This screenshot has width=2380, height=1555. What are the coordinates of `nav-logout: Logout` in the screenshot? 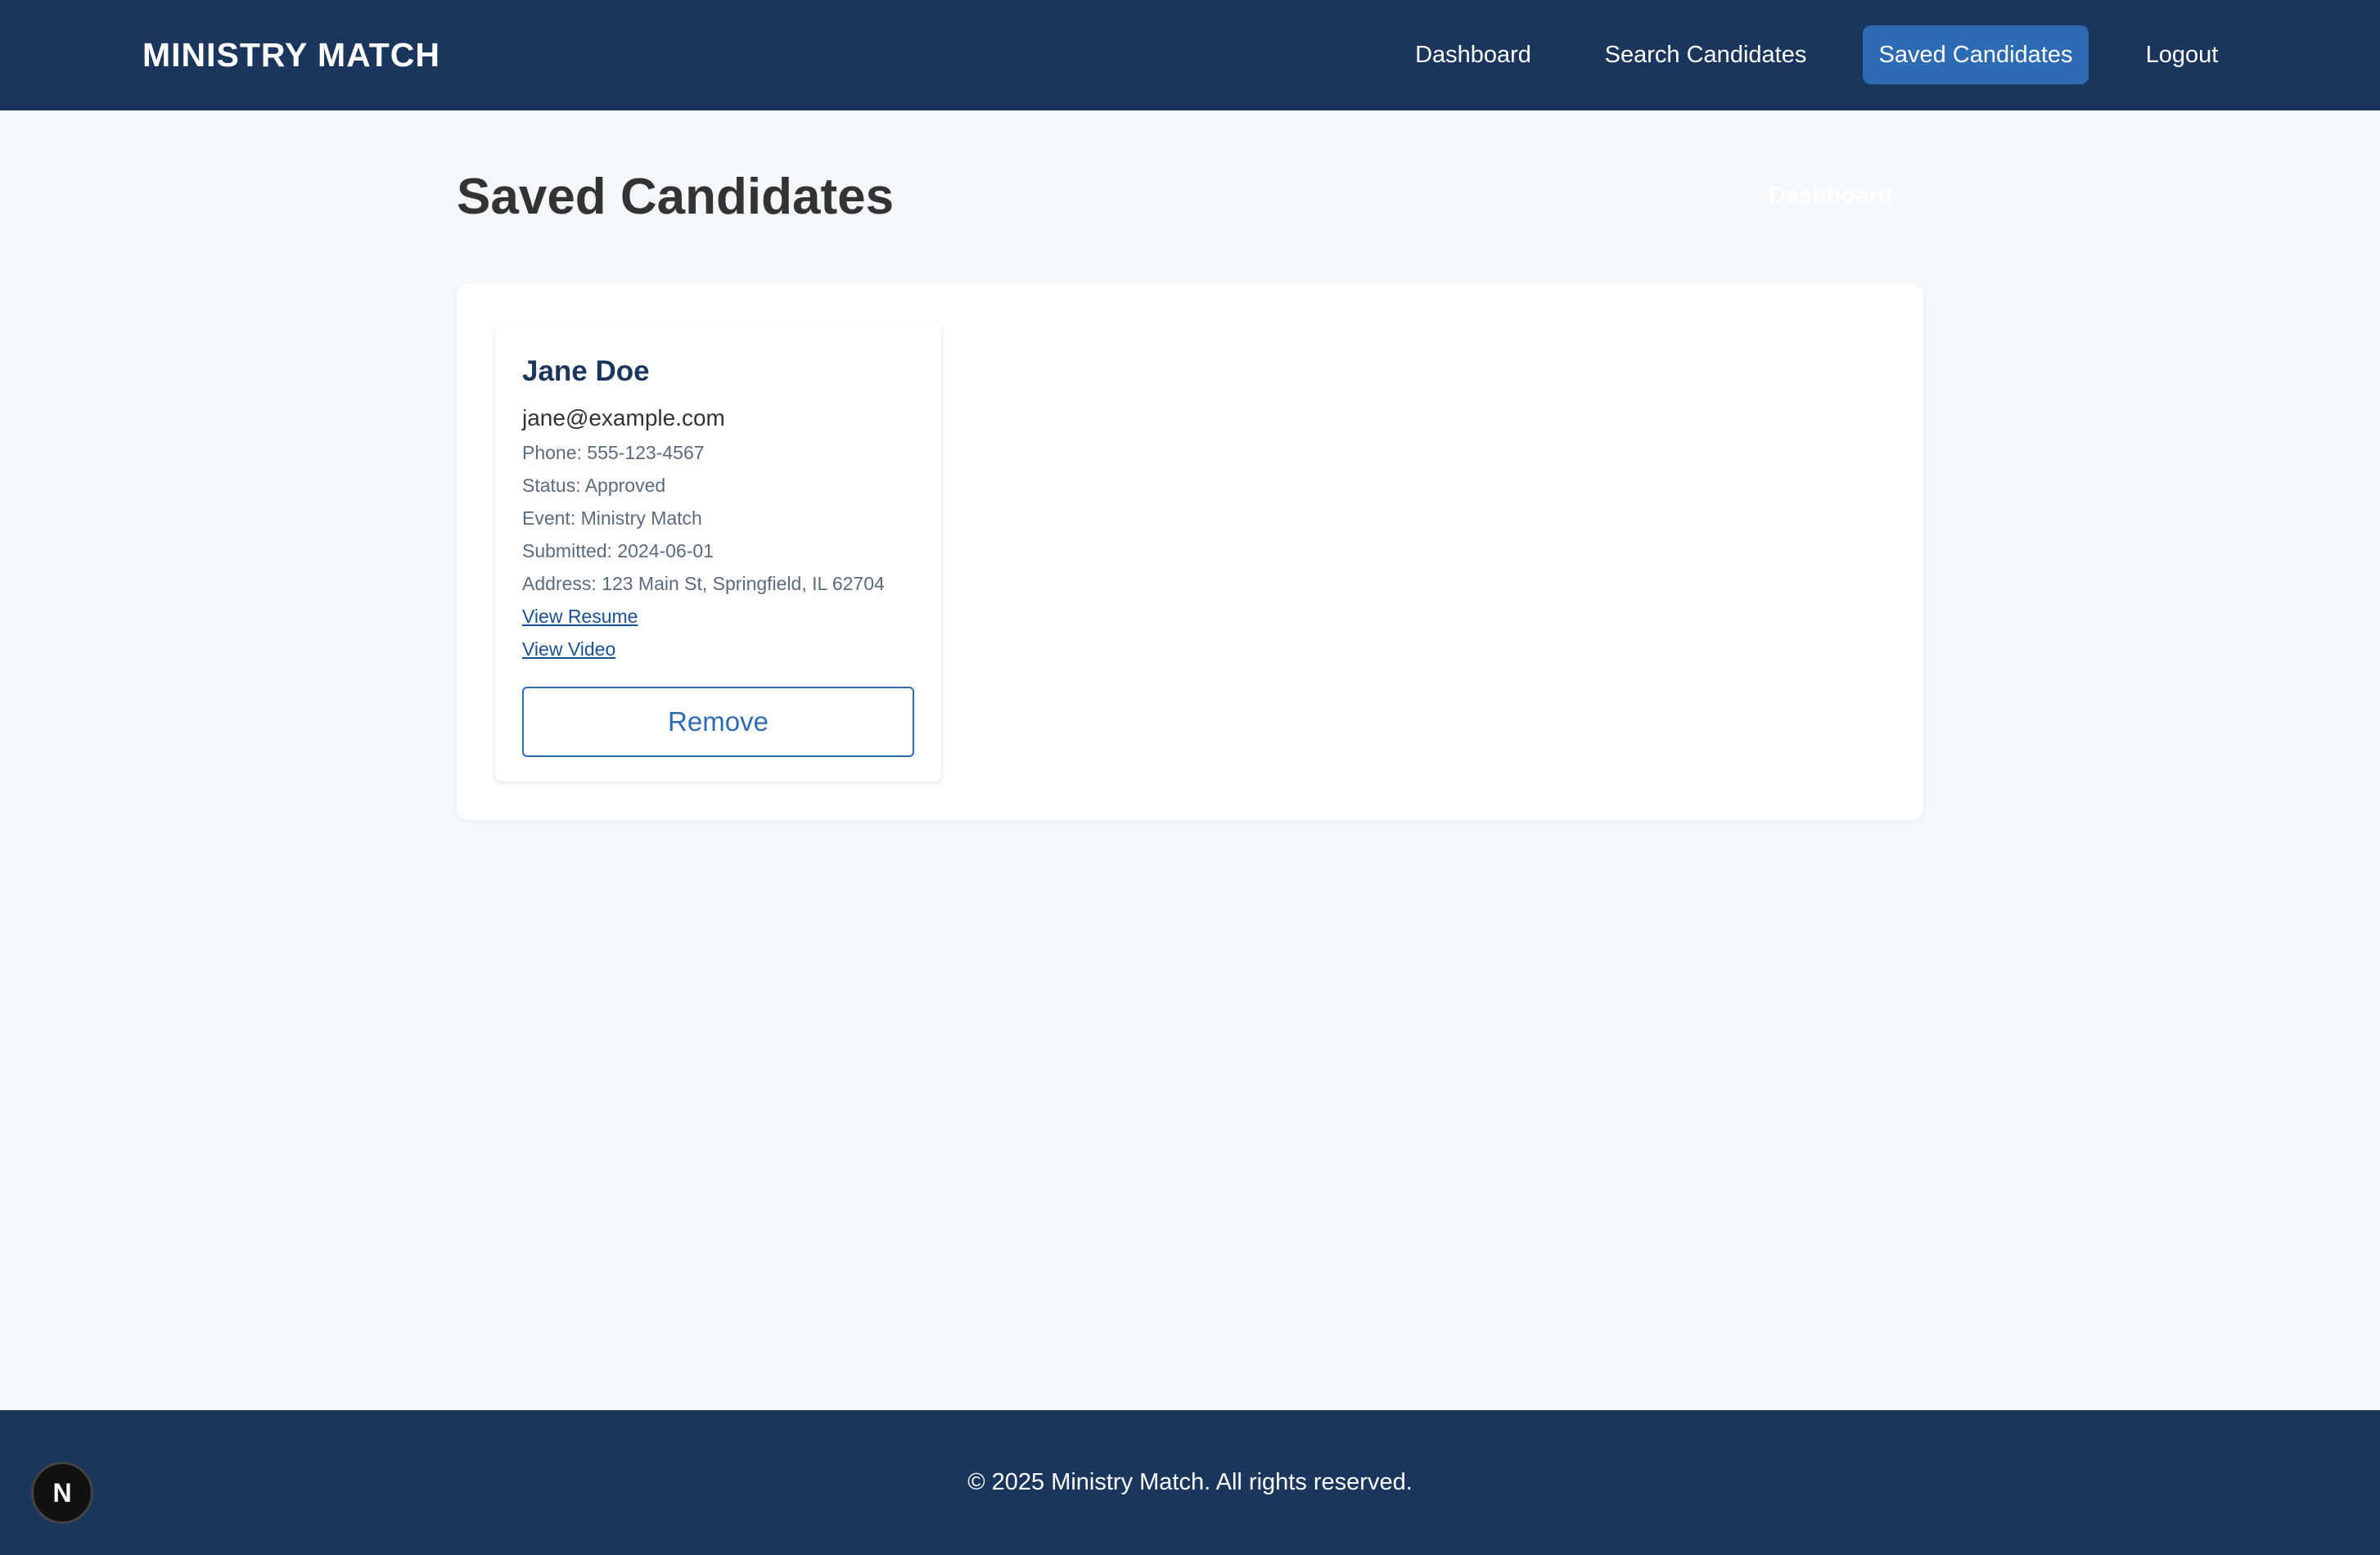 It's located at (2182, 54).